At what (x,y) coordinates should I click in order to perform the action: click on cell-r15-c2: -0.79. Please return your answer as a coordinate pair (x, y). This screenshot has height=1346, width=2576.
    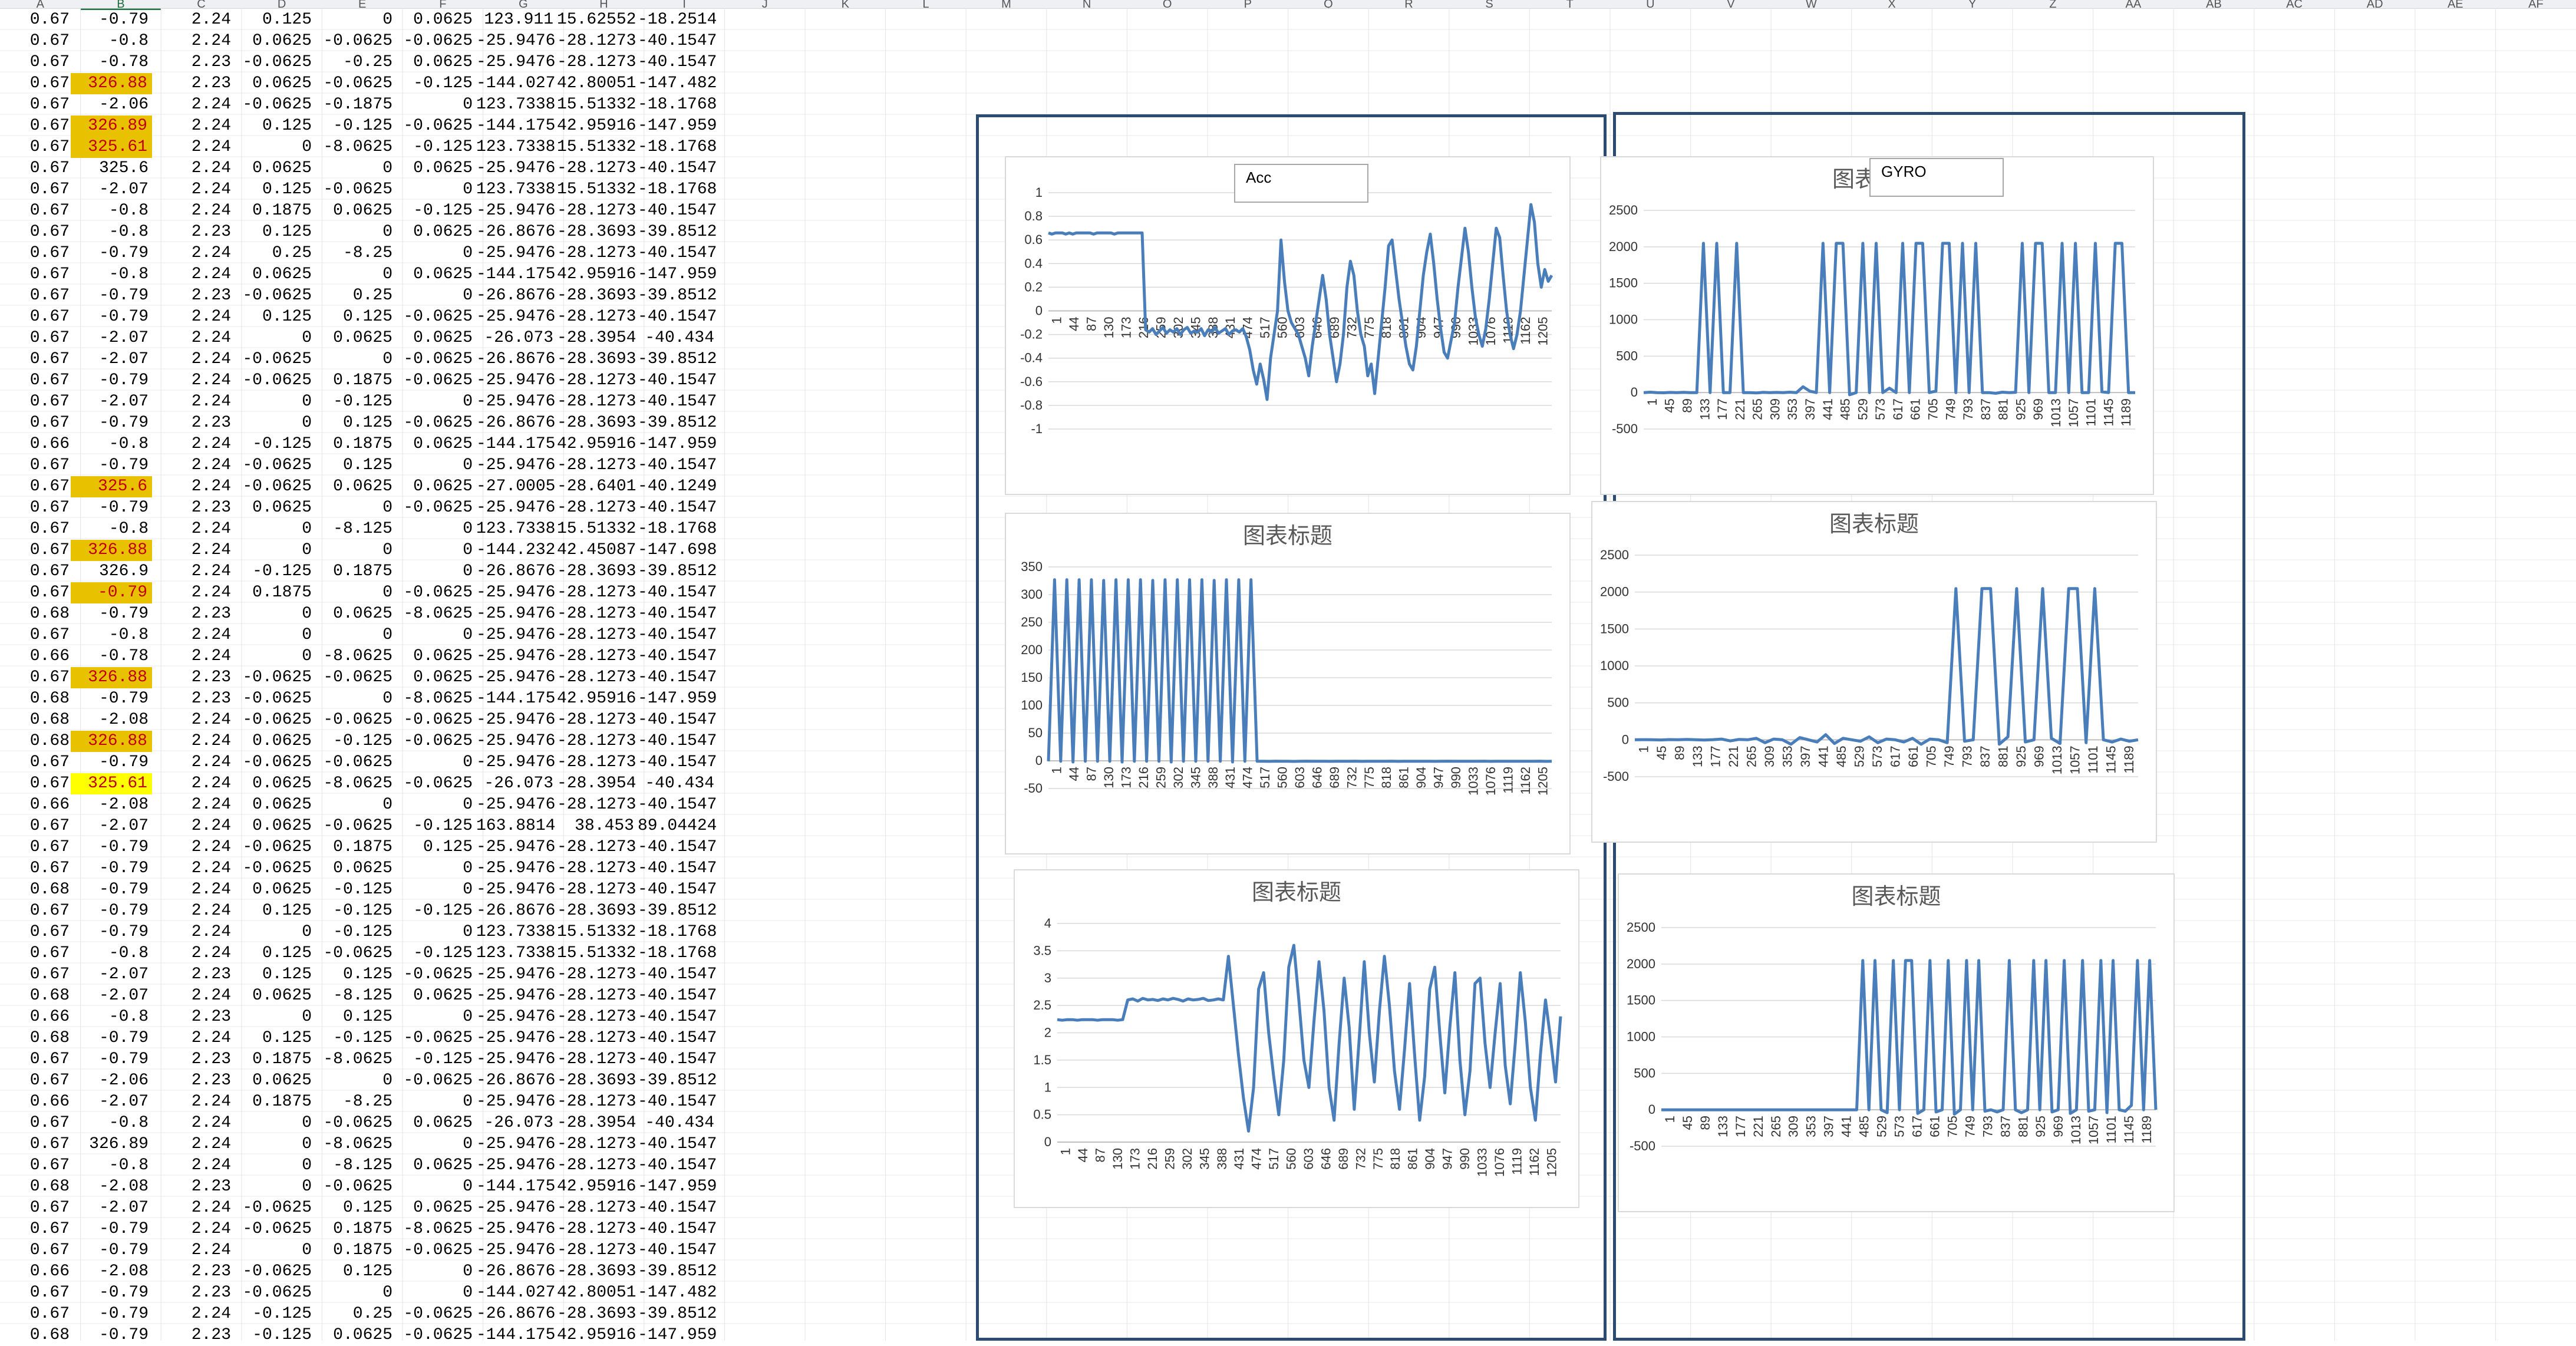
    Looking at the image, I should click on (112, 317).